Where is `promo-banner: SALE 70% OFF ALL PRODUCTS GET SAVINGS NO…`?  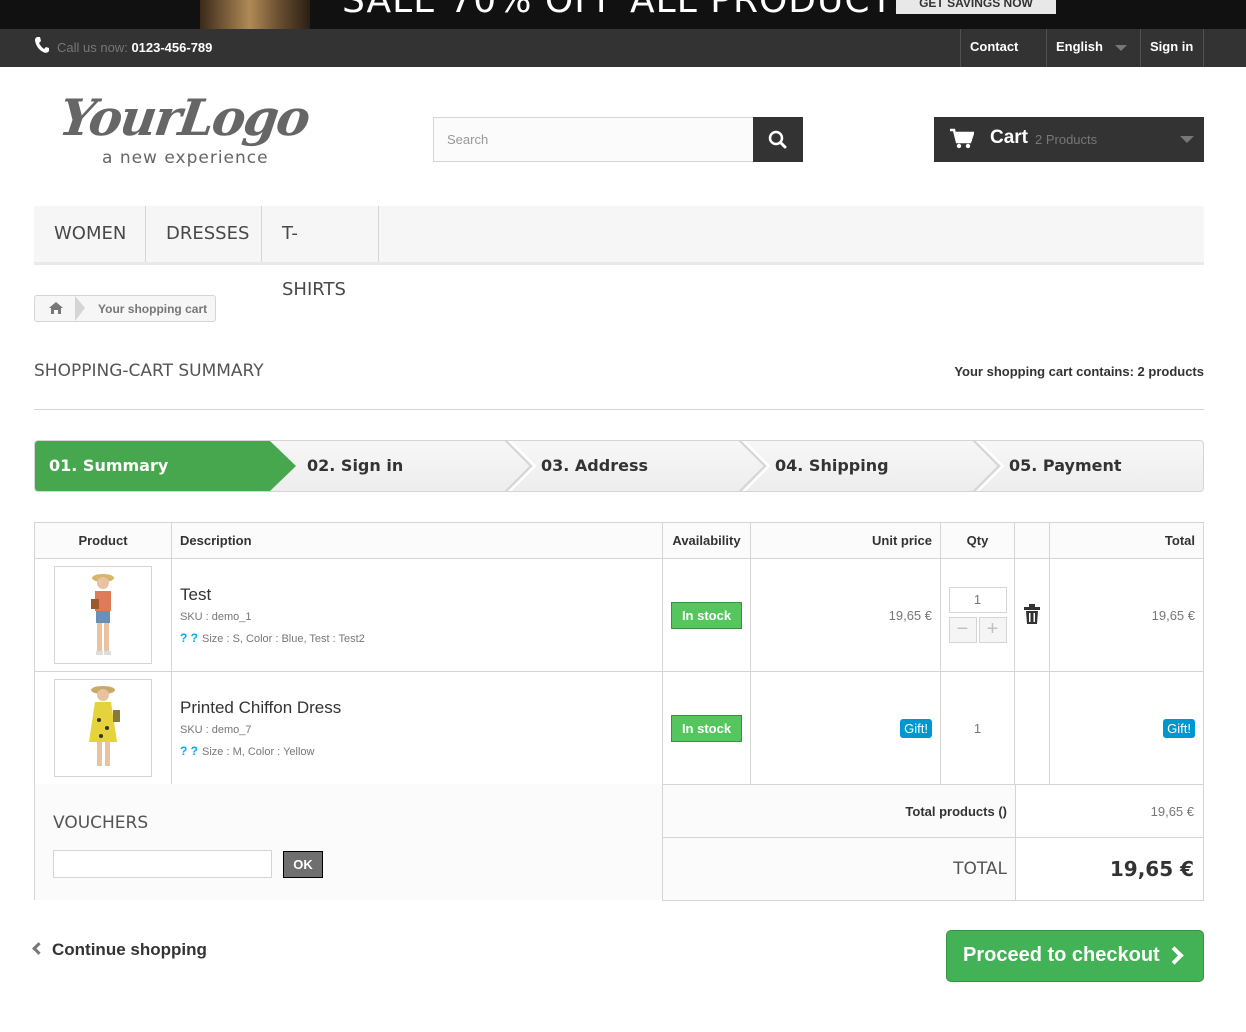 promo-banner: SALE 70% OFF ALL PRODUCTS GET SAVINGS NO… is located at coordinates (623, 14).